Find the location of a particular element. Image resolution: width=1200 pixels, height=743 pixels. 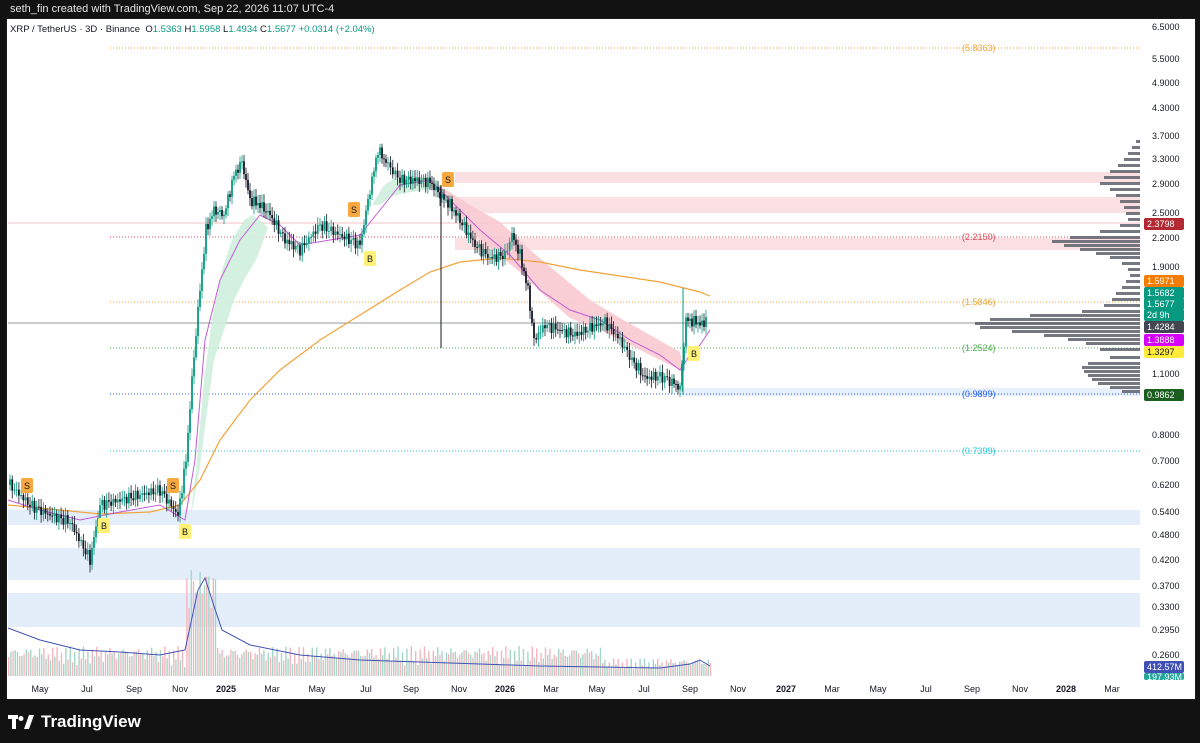

time-label: 2026 is located at coordinates (505, 689).